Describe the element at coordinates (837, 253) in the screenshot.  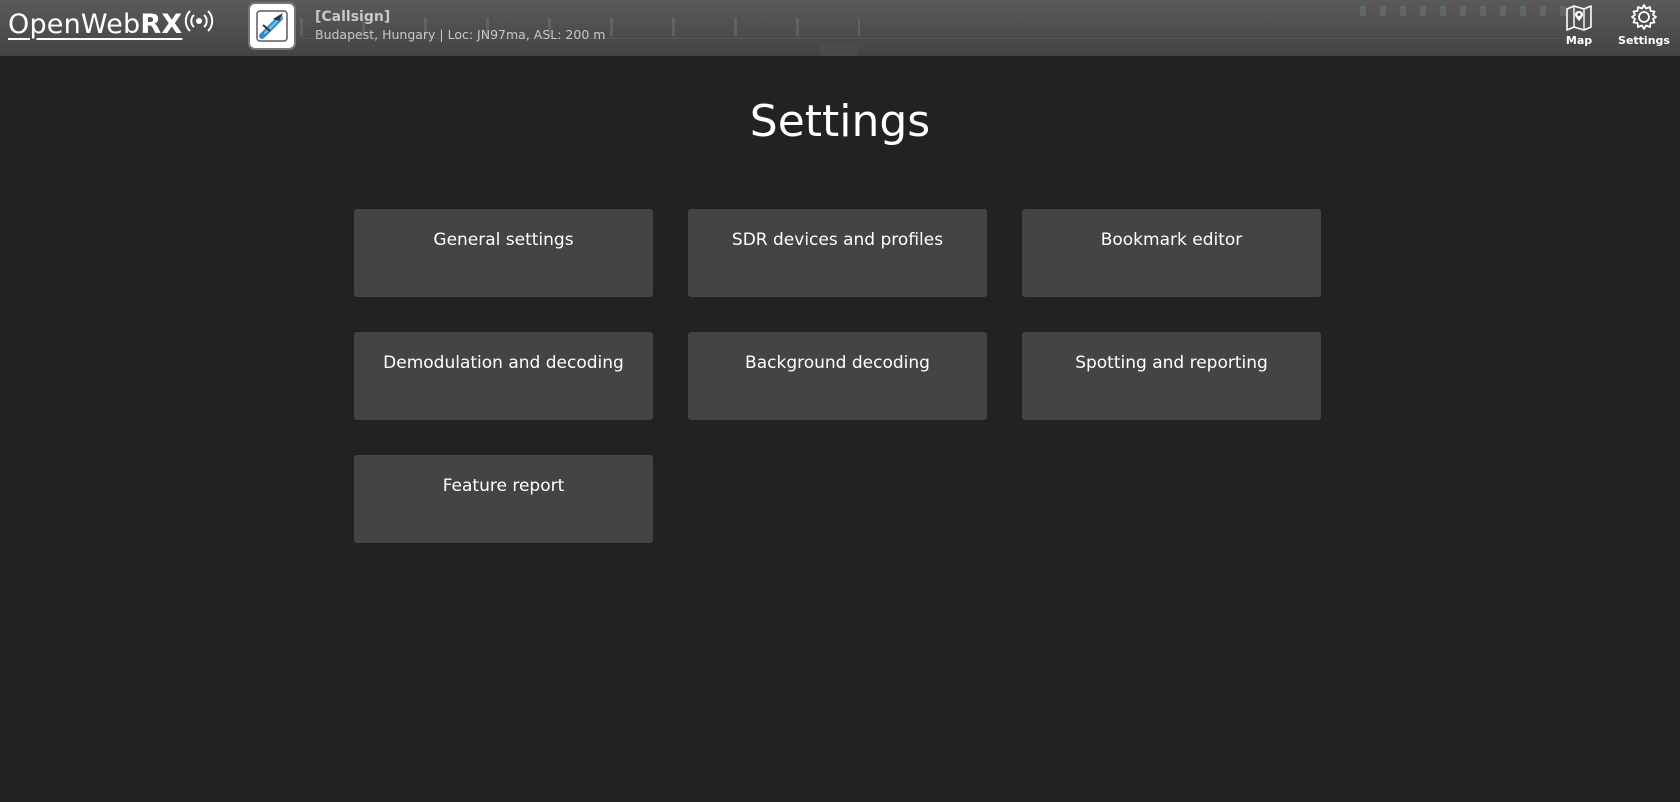
I see `sdr-devices-and-profiles-tile: SDR devices and profiles` at that location.